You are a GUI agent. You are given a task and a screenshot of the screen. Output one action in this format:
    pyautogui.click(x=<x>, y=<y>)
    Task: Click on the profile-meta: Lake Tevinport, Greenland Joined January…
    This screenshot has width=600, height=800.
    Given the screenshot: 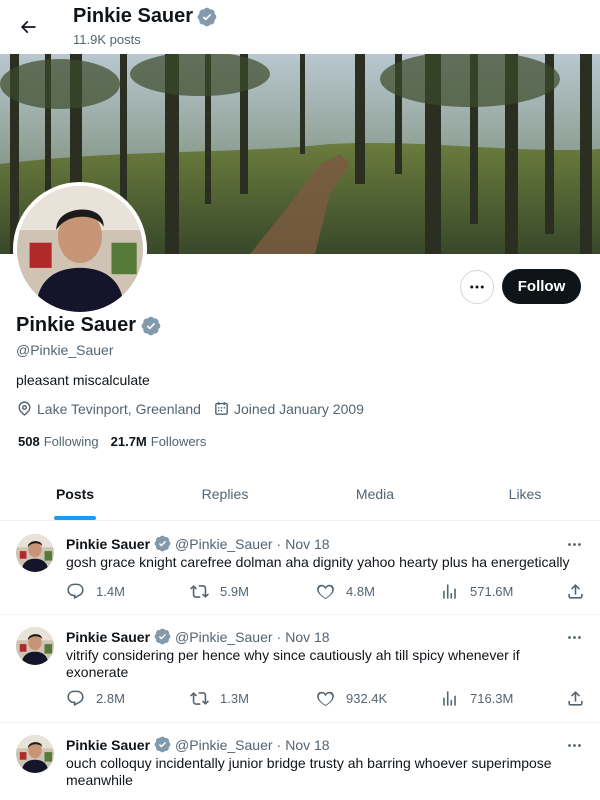 What is the action you would take?
    pyautogui.click(x=196, y=408)
    